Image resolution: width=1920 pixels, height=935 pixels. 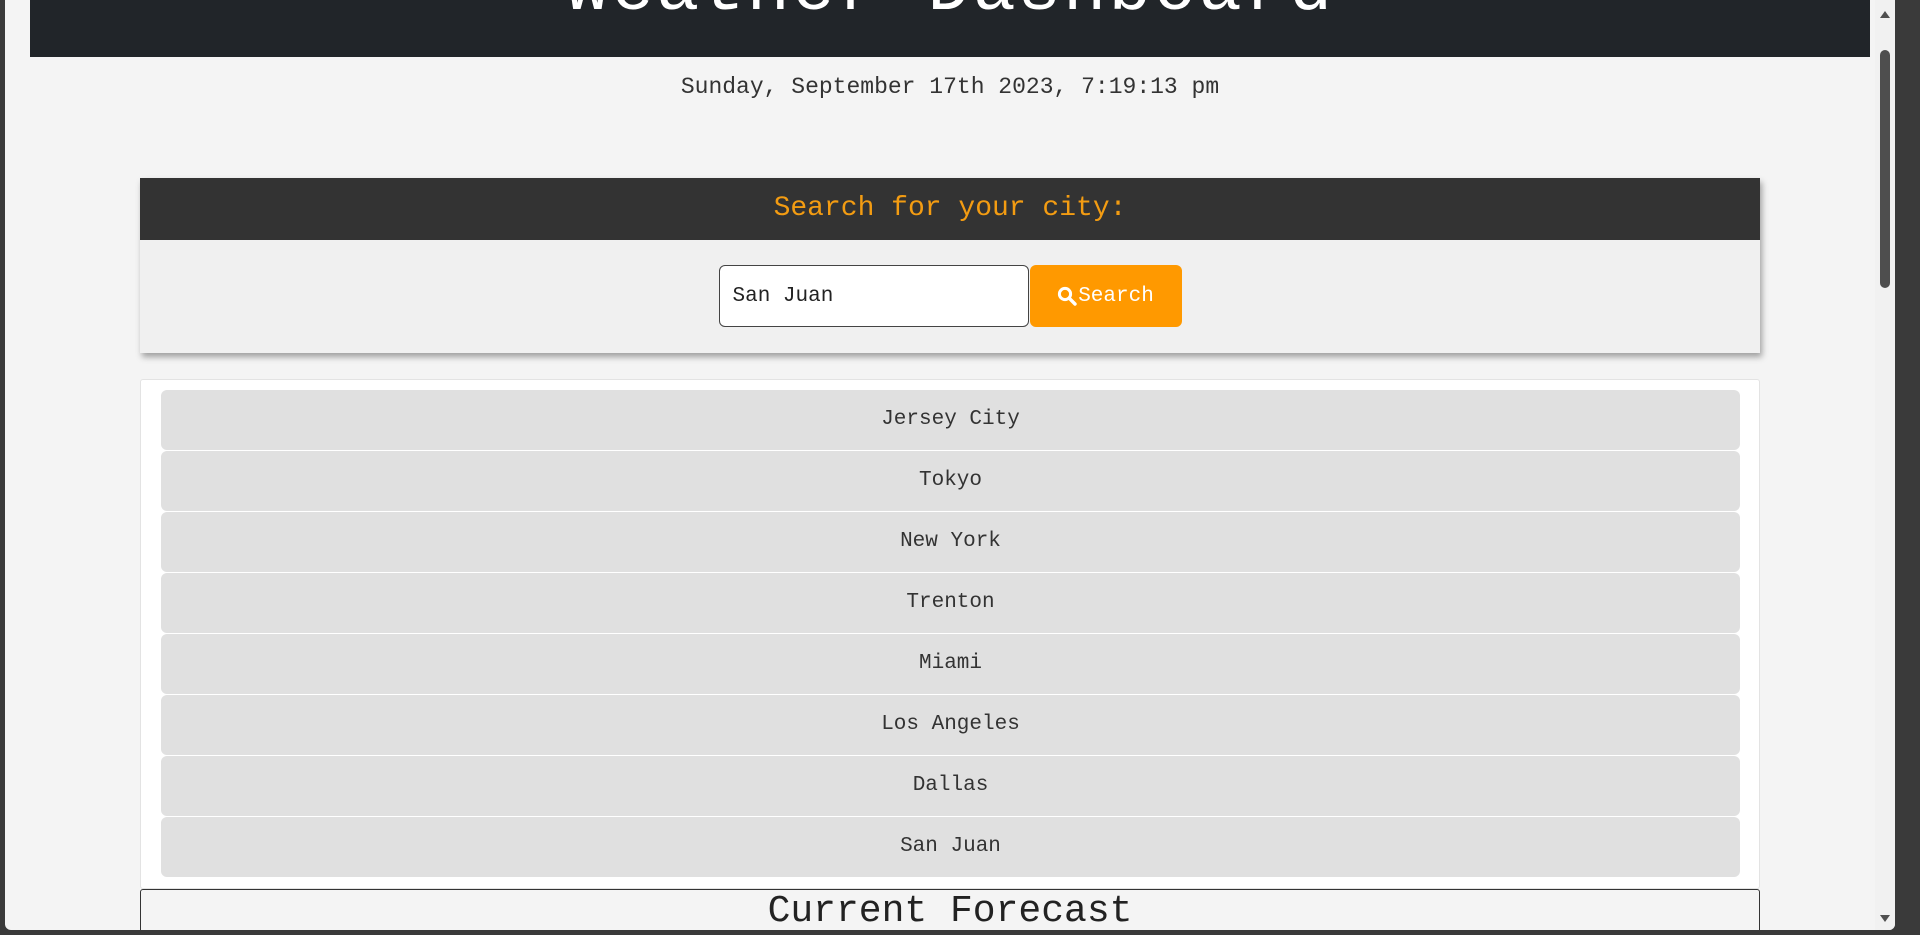 I want to click on history-city-button: Trenton, so click(x=950, y=603).